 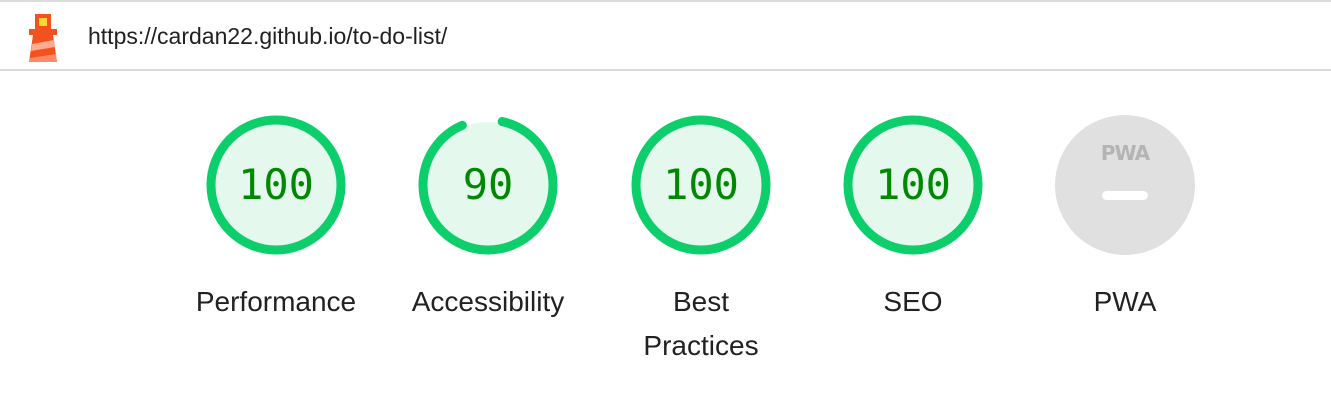 I want to click on gauge-pwa: PWA PWA, so click(x=1125, y=245).